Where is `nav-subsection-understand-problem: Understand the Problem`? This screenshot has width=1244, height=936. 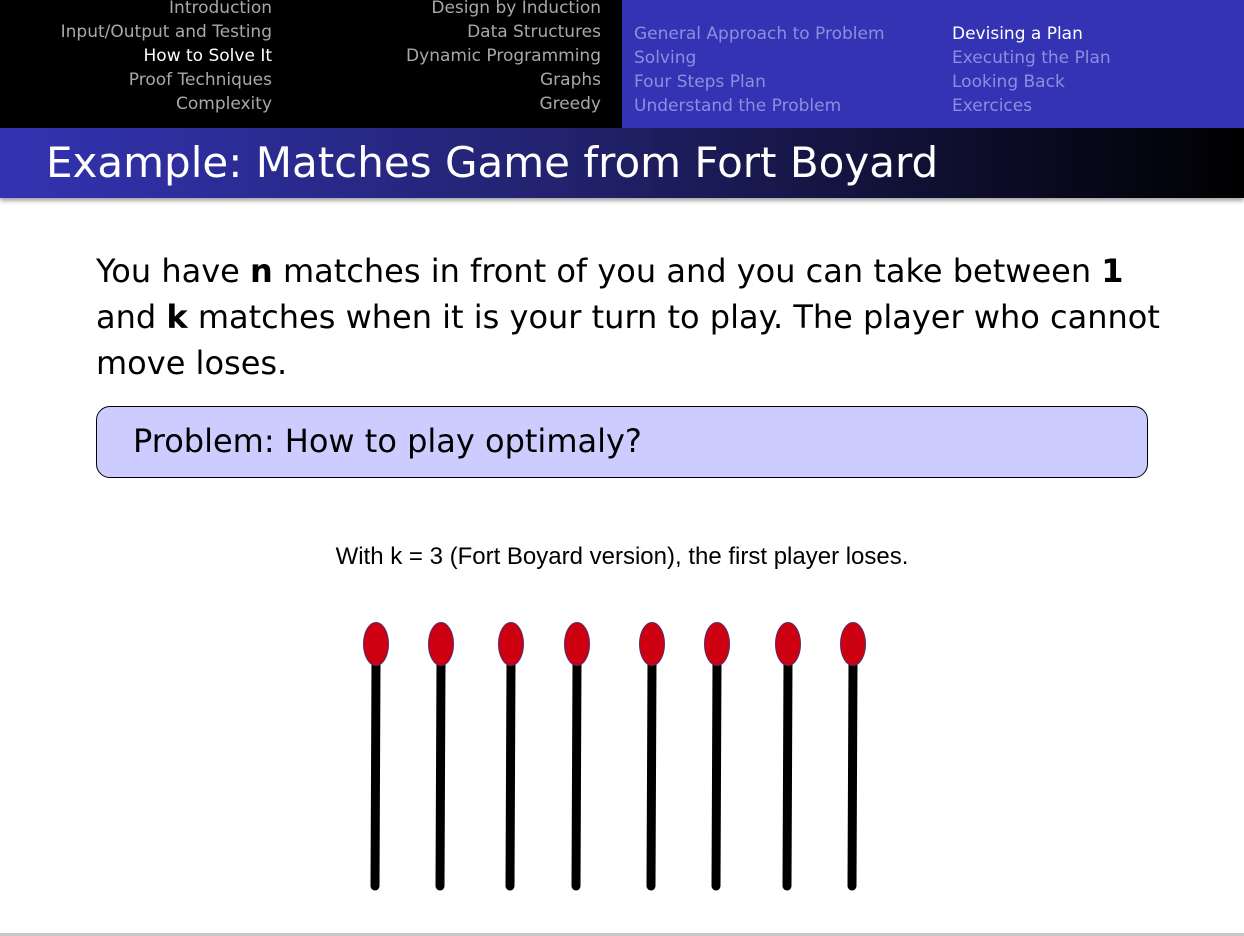 nav-subsection-understand-problem: Understand the Problem is located at coordinates (737, 106).